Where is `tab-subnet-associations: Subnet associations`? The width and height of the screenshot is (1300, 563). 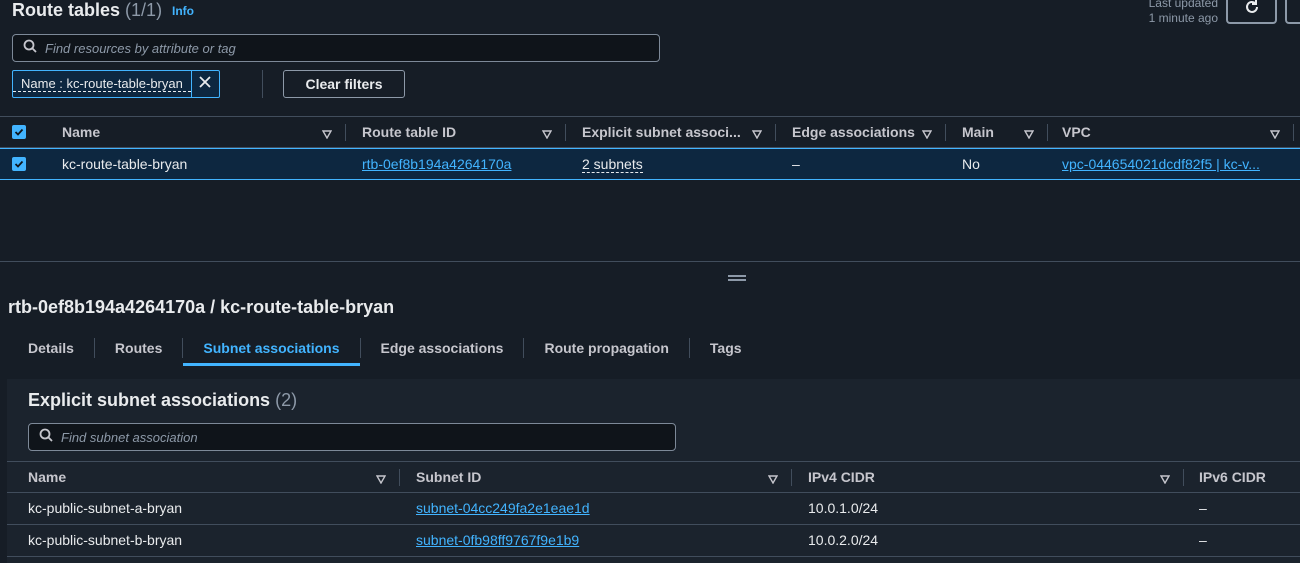 tab-subnet-associations: Subnet associations is located at coordinates (271, 348).